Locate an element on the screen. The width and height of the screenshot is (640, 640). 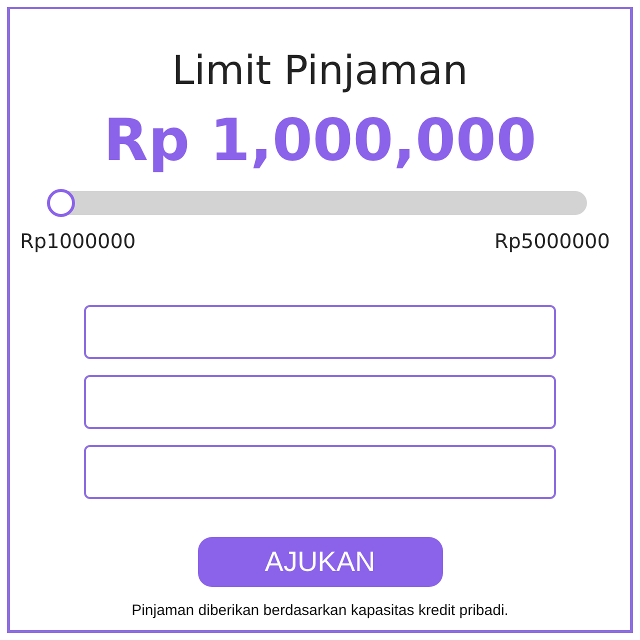
min-label: Rp1000000 is located at coordinates (78, 241).